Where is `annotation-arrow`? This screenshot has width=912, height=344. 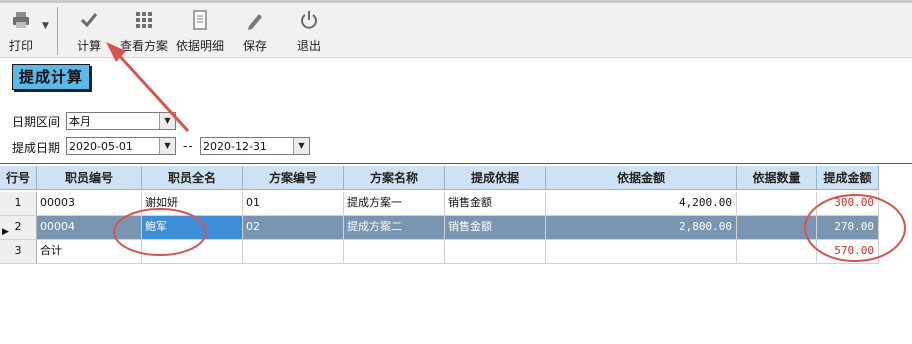
annotation-arrow is located at coordinates (148, 87).